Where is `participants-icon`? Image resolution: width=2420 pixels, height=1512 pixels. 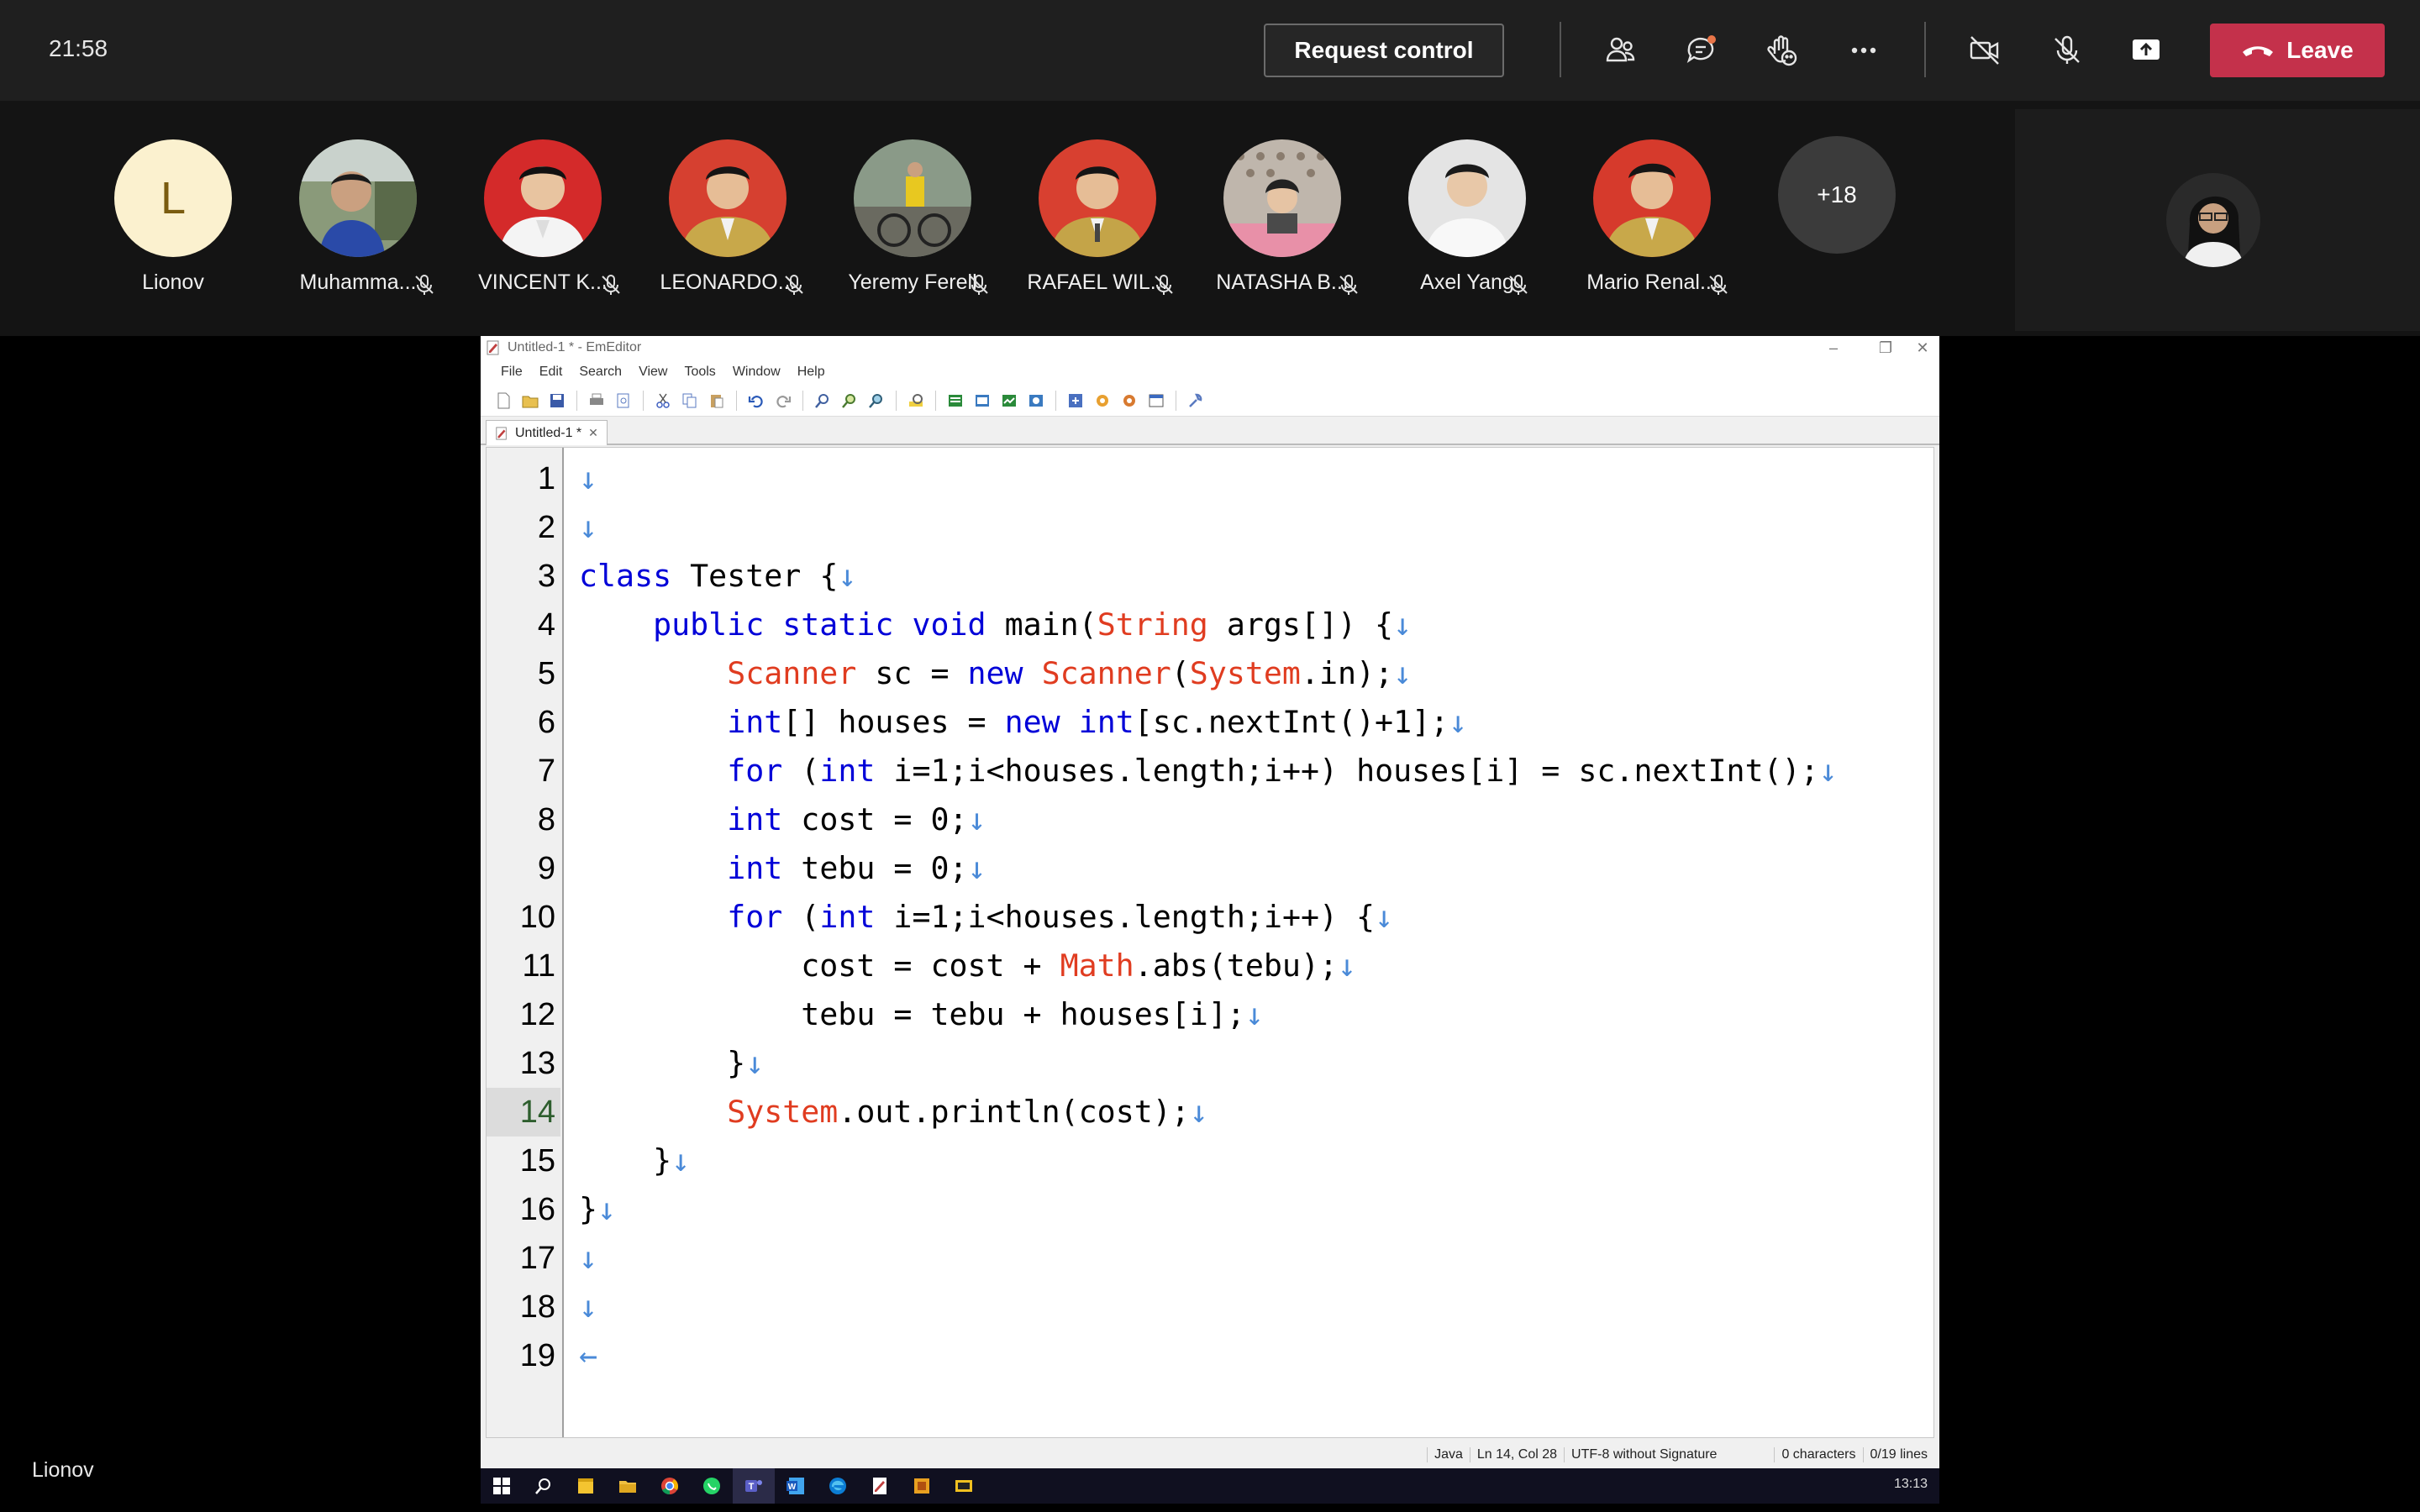 participants-icon is located at coordinates (1620, 50).